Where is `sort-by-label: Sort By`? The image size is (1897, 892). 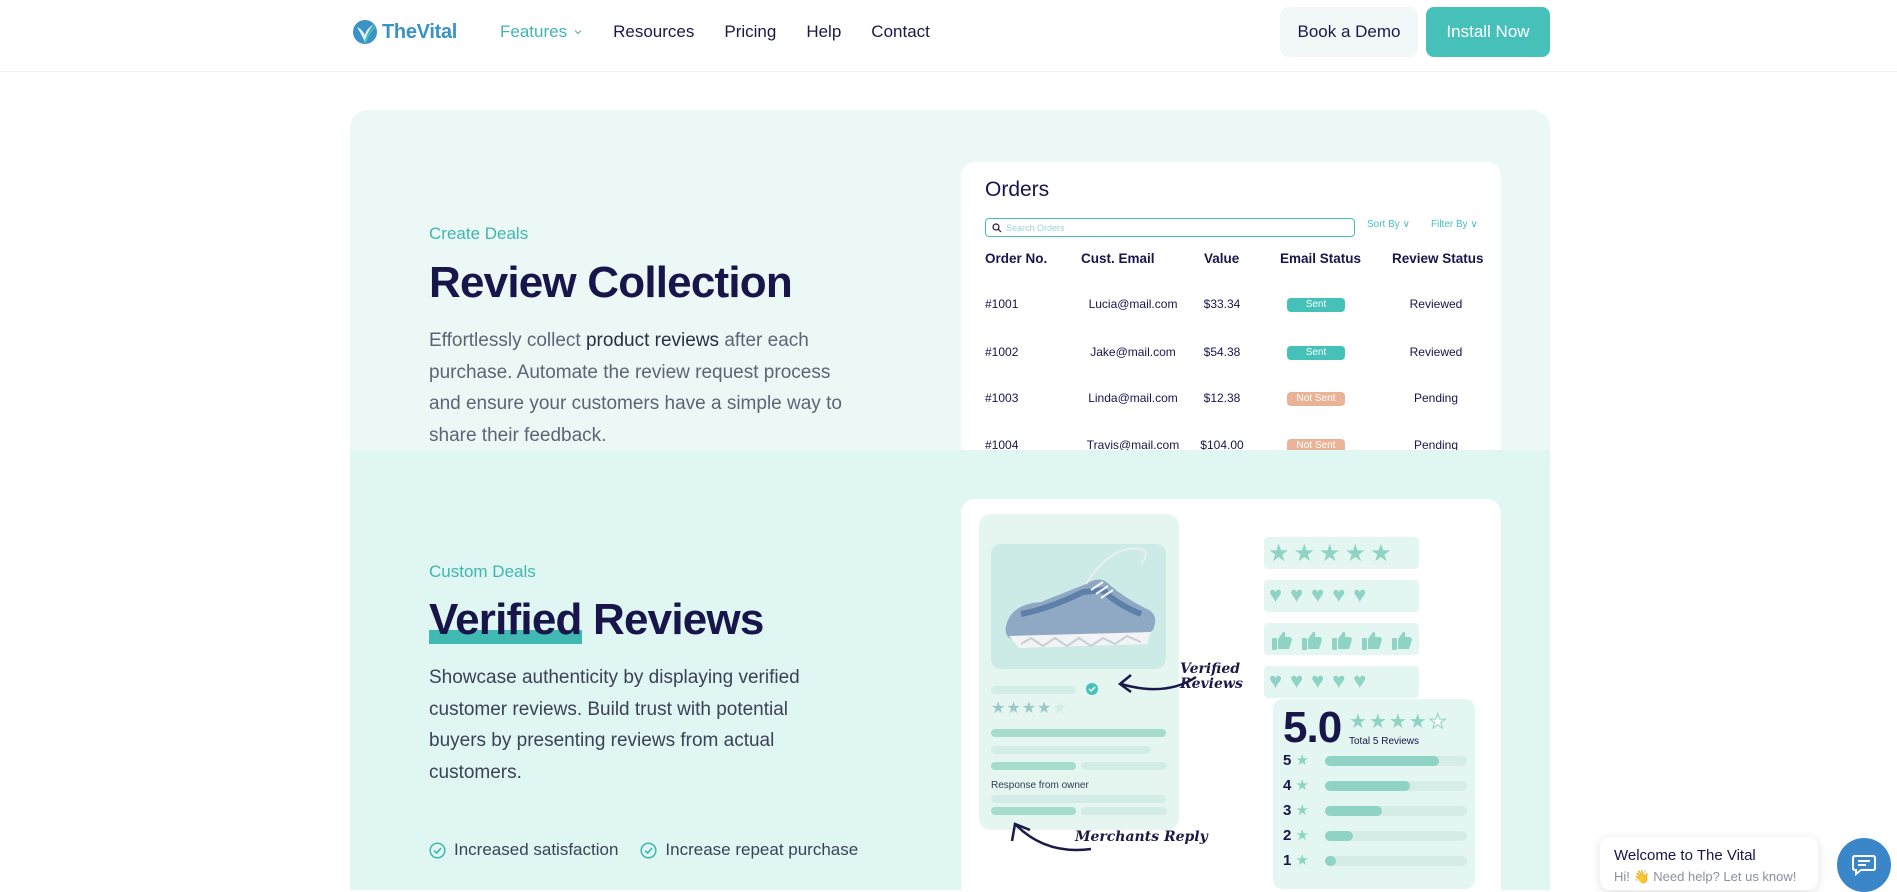
sort-by-label: Sort By is located at coordinates (1383, 224).